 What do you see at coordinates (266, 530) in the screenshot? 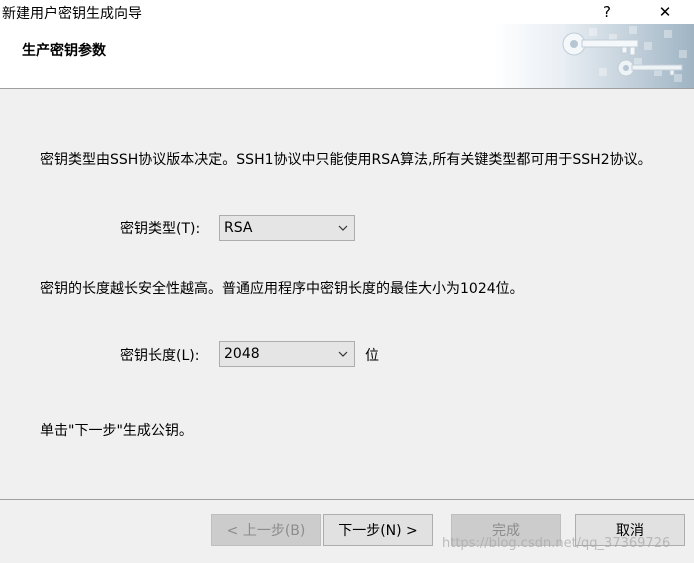
I see `back-button: < 上一步(B)` at bounding box center [266, 530].